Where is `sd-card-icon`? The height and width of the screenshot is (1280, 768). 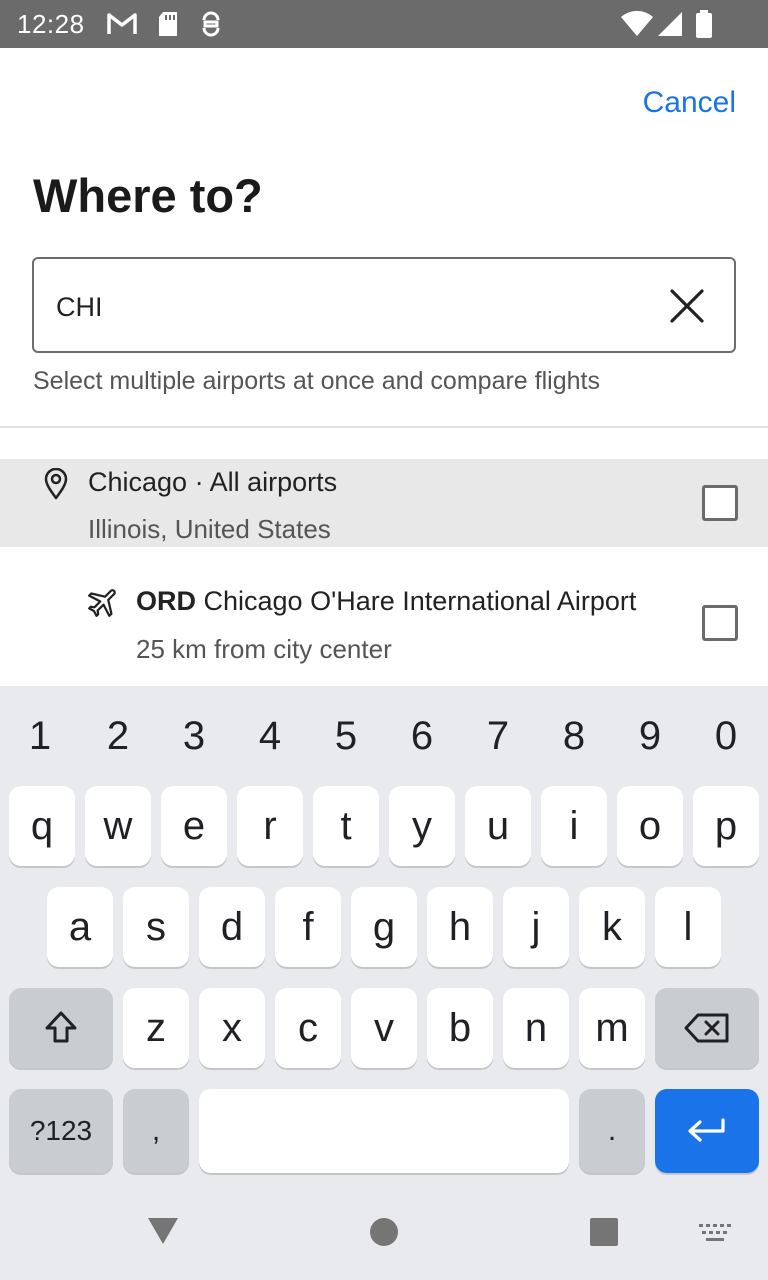
sd-card-icon is located at coordinates (168, 24).